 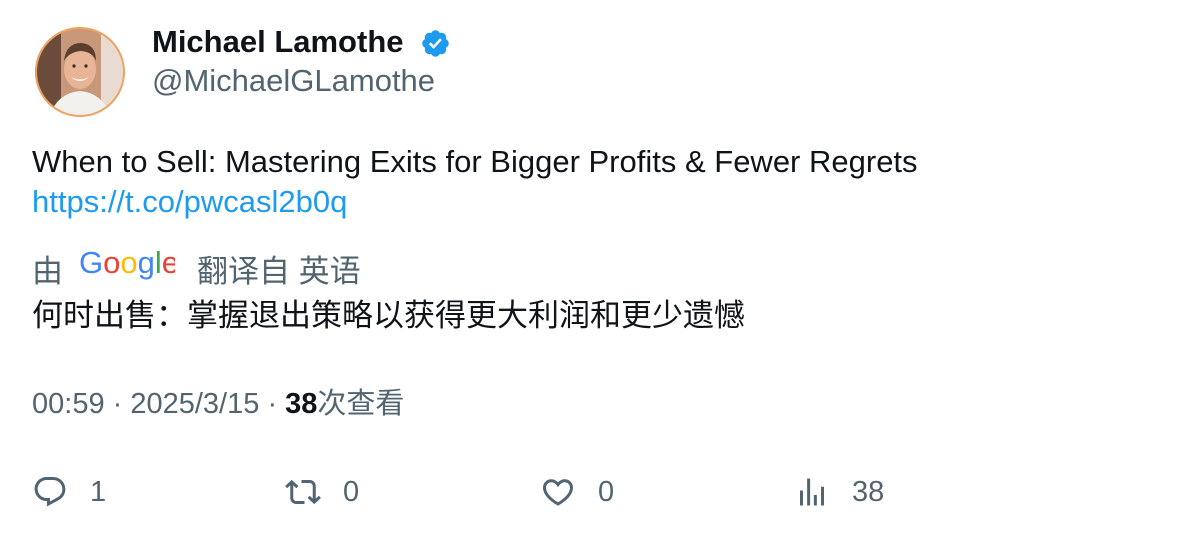 What do you see at coordinates (839, 492) in the screenshot?
I see `views-button: 38` at bounding box center [839, 492].